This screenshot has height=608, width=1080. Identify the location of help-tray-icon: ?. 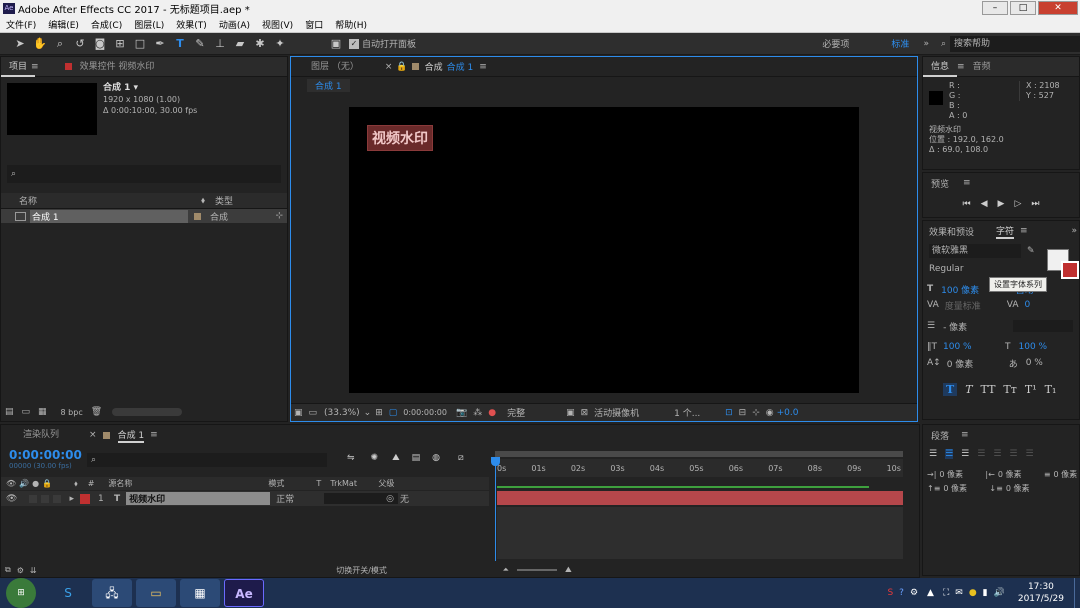
(901, 593).